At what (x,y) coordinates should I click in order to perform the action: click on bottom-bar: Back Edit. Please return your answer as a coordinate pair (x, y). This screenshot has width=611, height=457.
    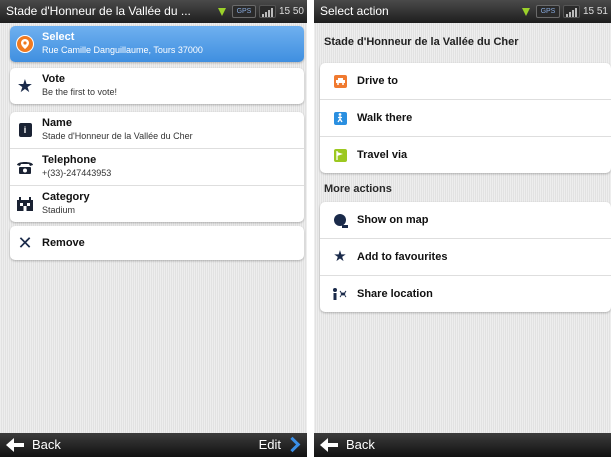
    Looking at the image, I should click on (153, 445).